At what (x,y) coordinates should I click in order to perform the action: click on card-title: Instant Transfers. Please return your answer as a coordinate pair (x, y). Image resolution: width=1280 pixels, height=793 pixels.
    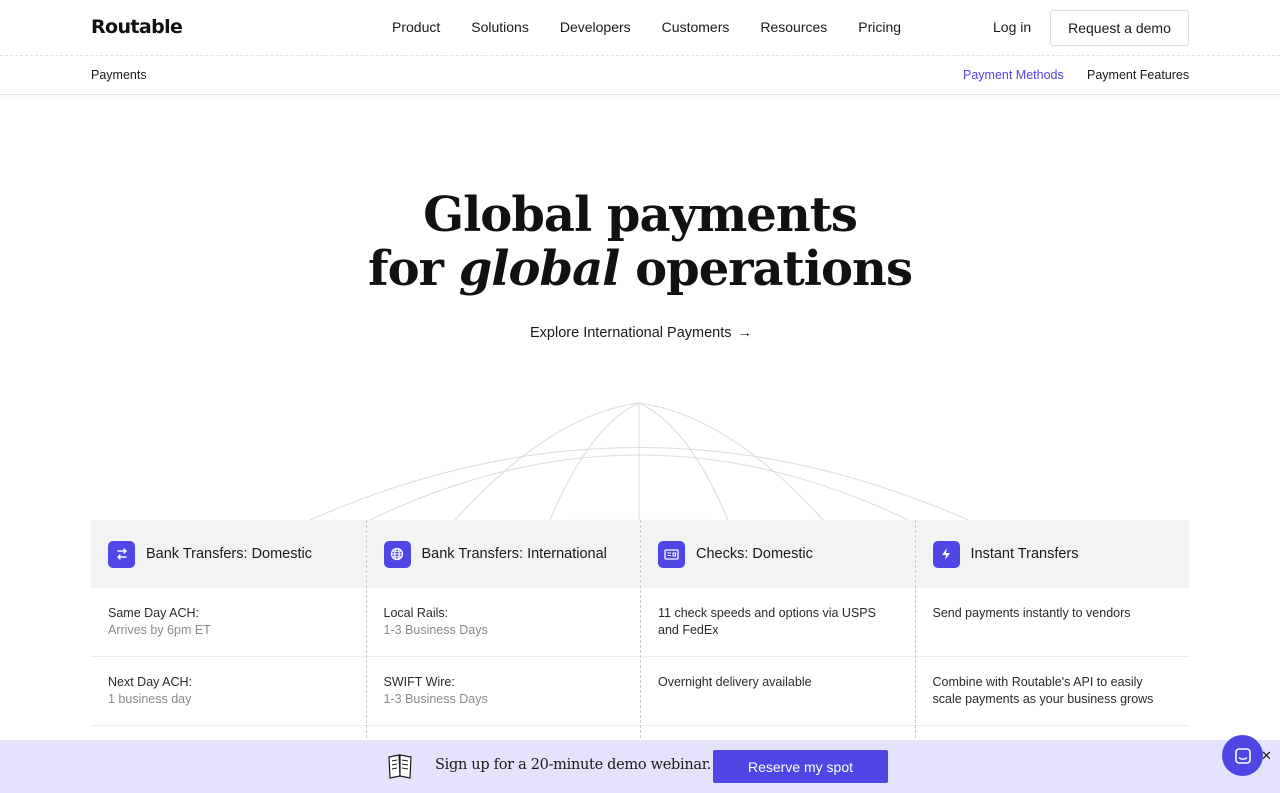
    Looking at the image, I should click on (1024, 554).